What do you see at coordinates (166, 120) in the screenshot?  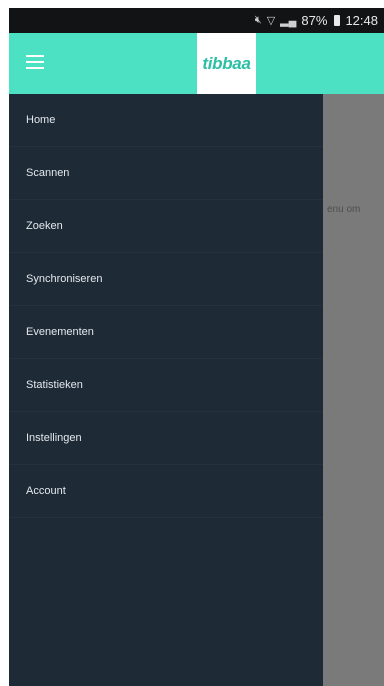 I see `menu-item-home: Home` at bounding box center [166, 120].